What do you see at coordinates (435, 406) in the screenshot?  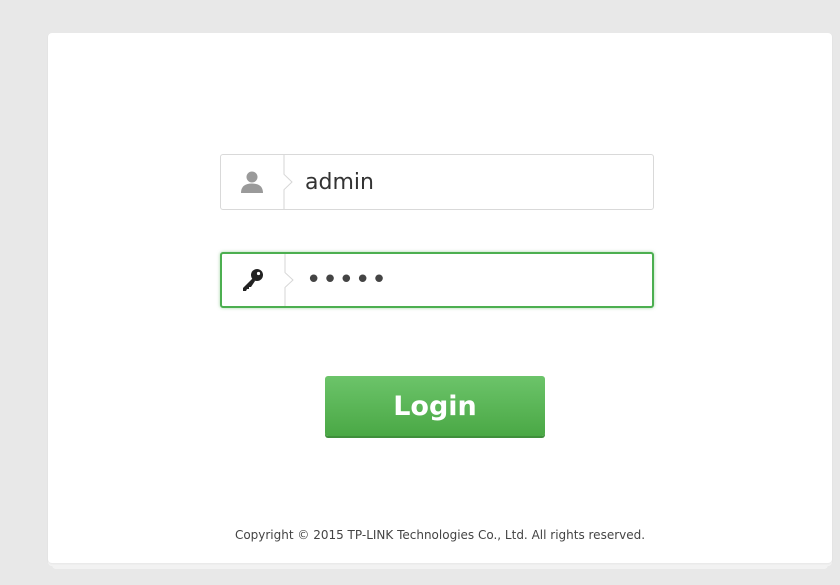 I see `login-button: Login` at bounding box center [435, 406].